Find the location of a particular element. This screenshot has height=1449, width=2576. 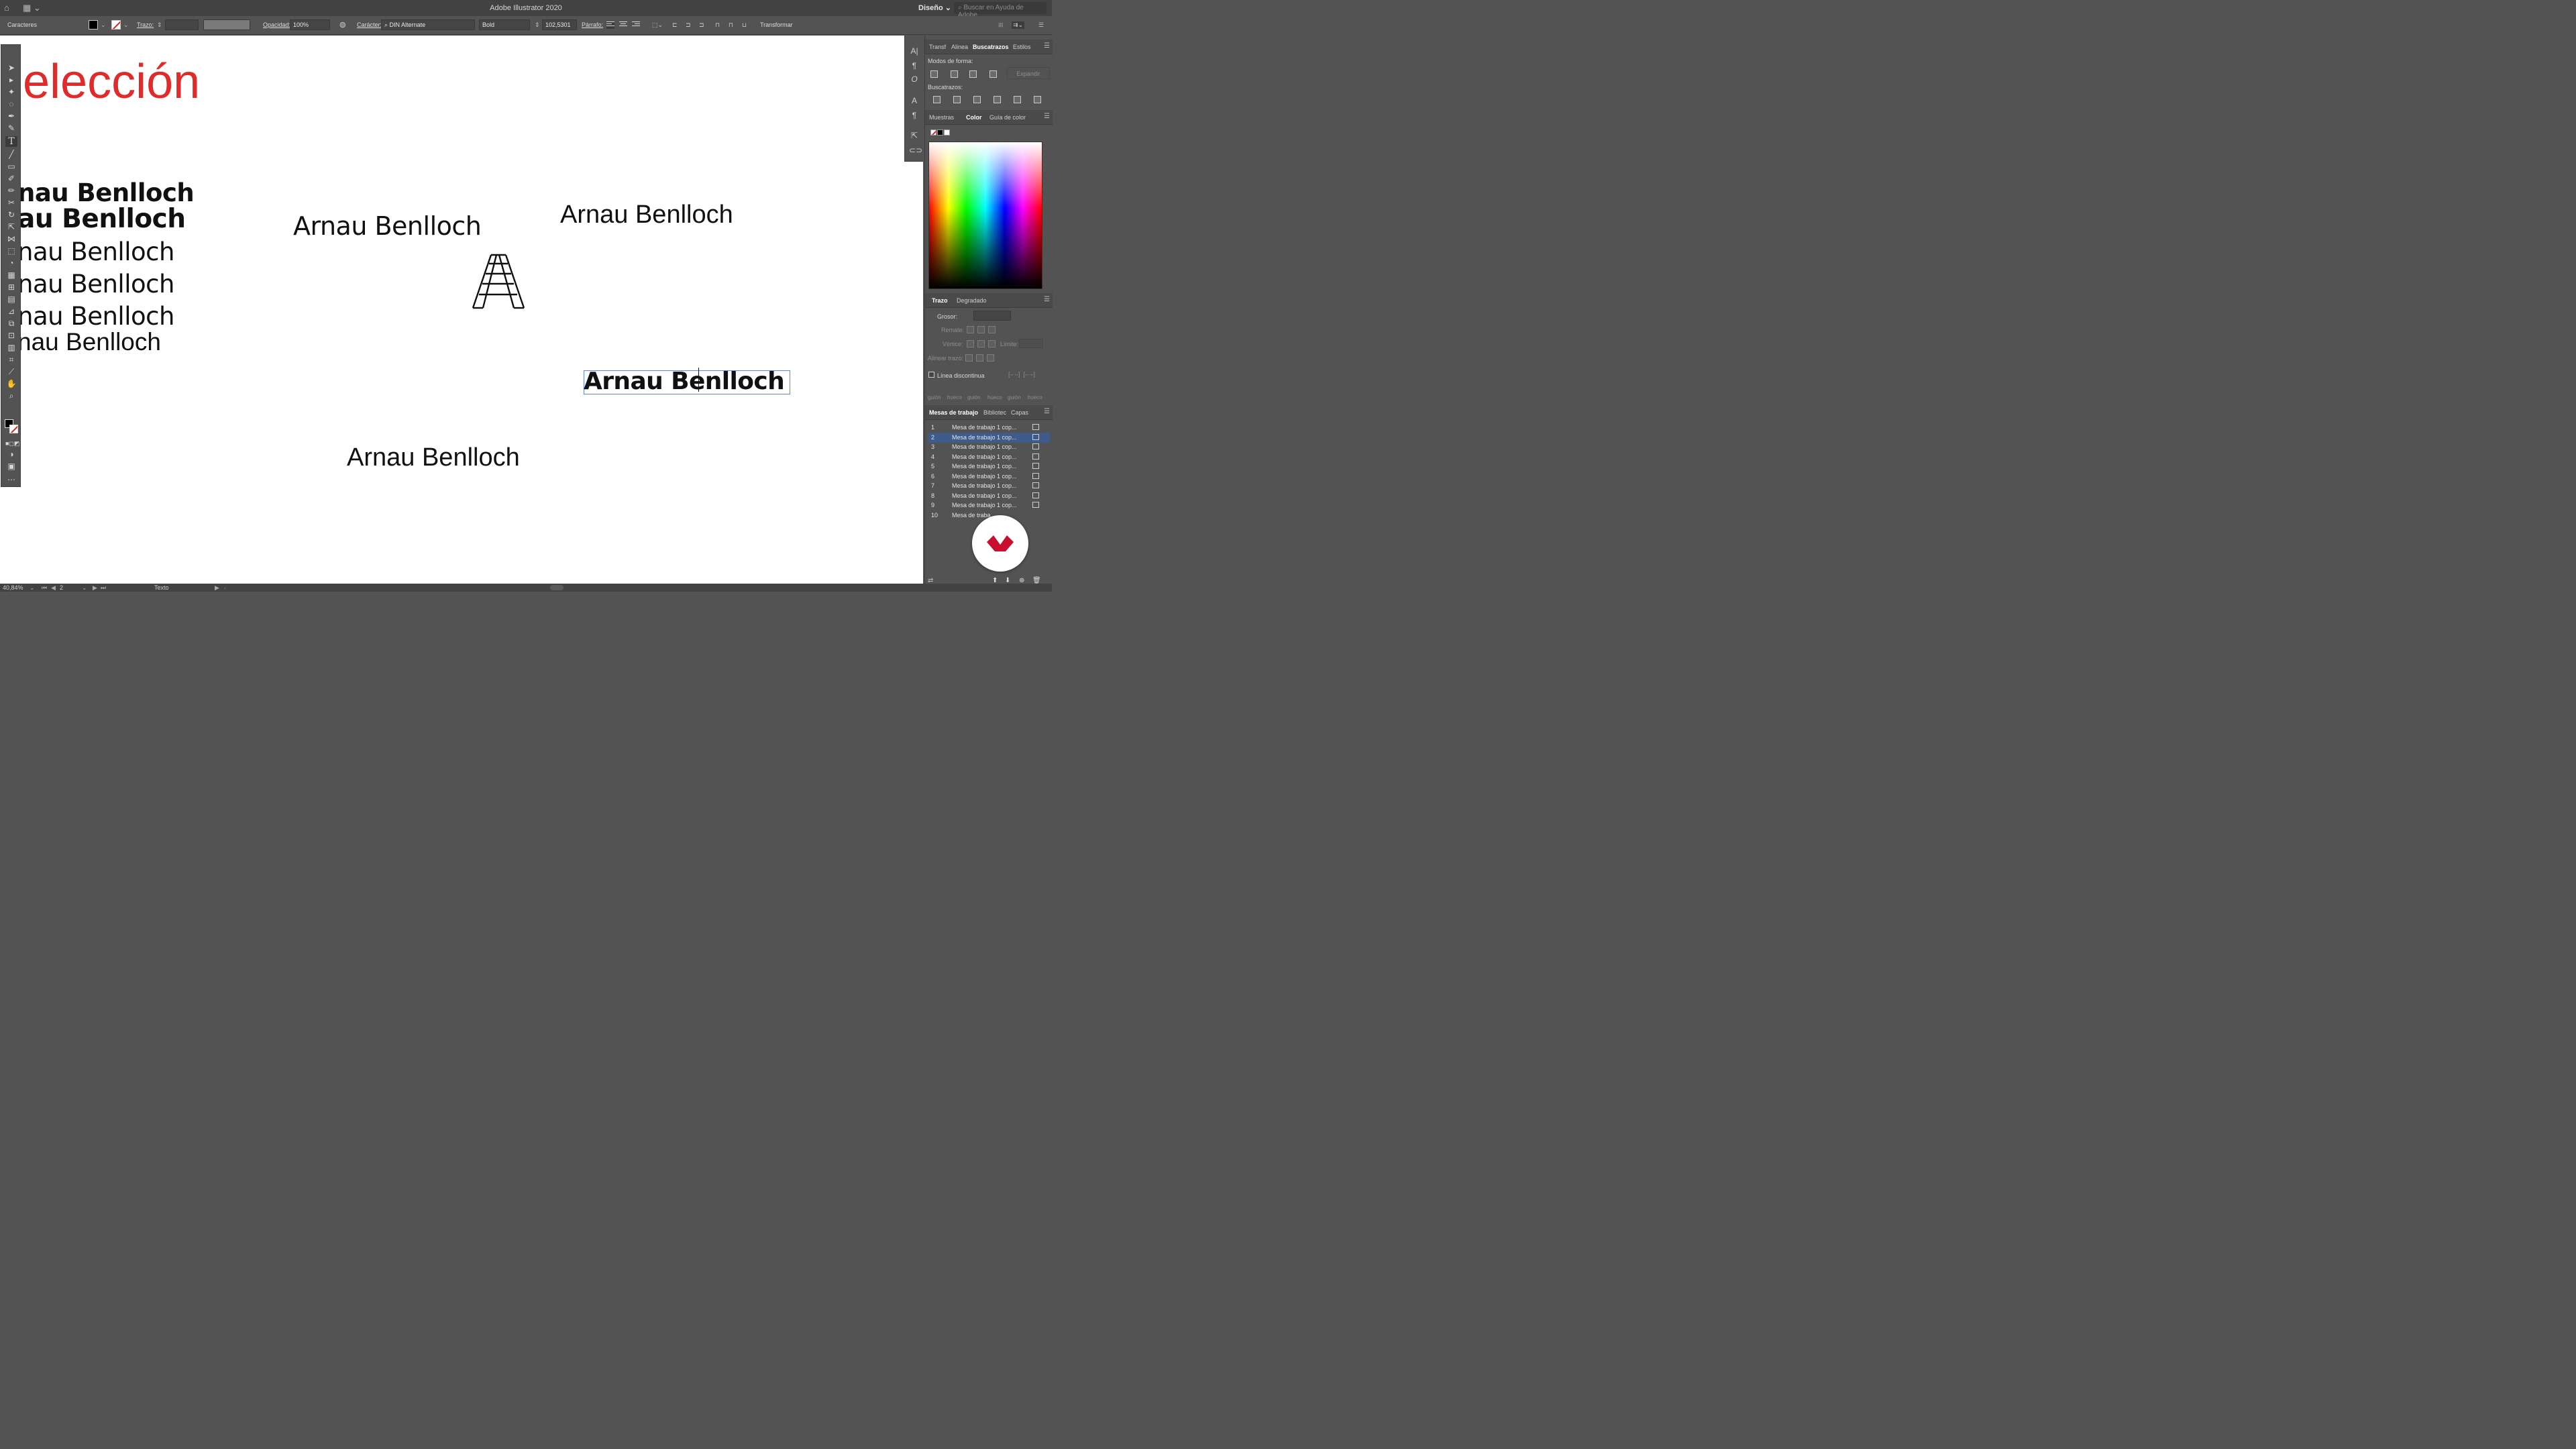

links-icon: ⊂⊃ is located at coordinates (915, 151).